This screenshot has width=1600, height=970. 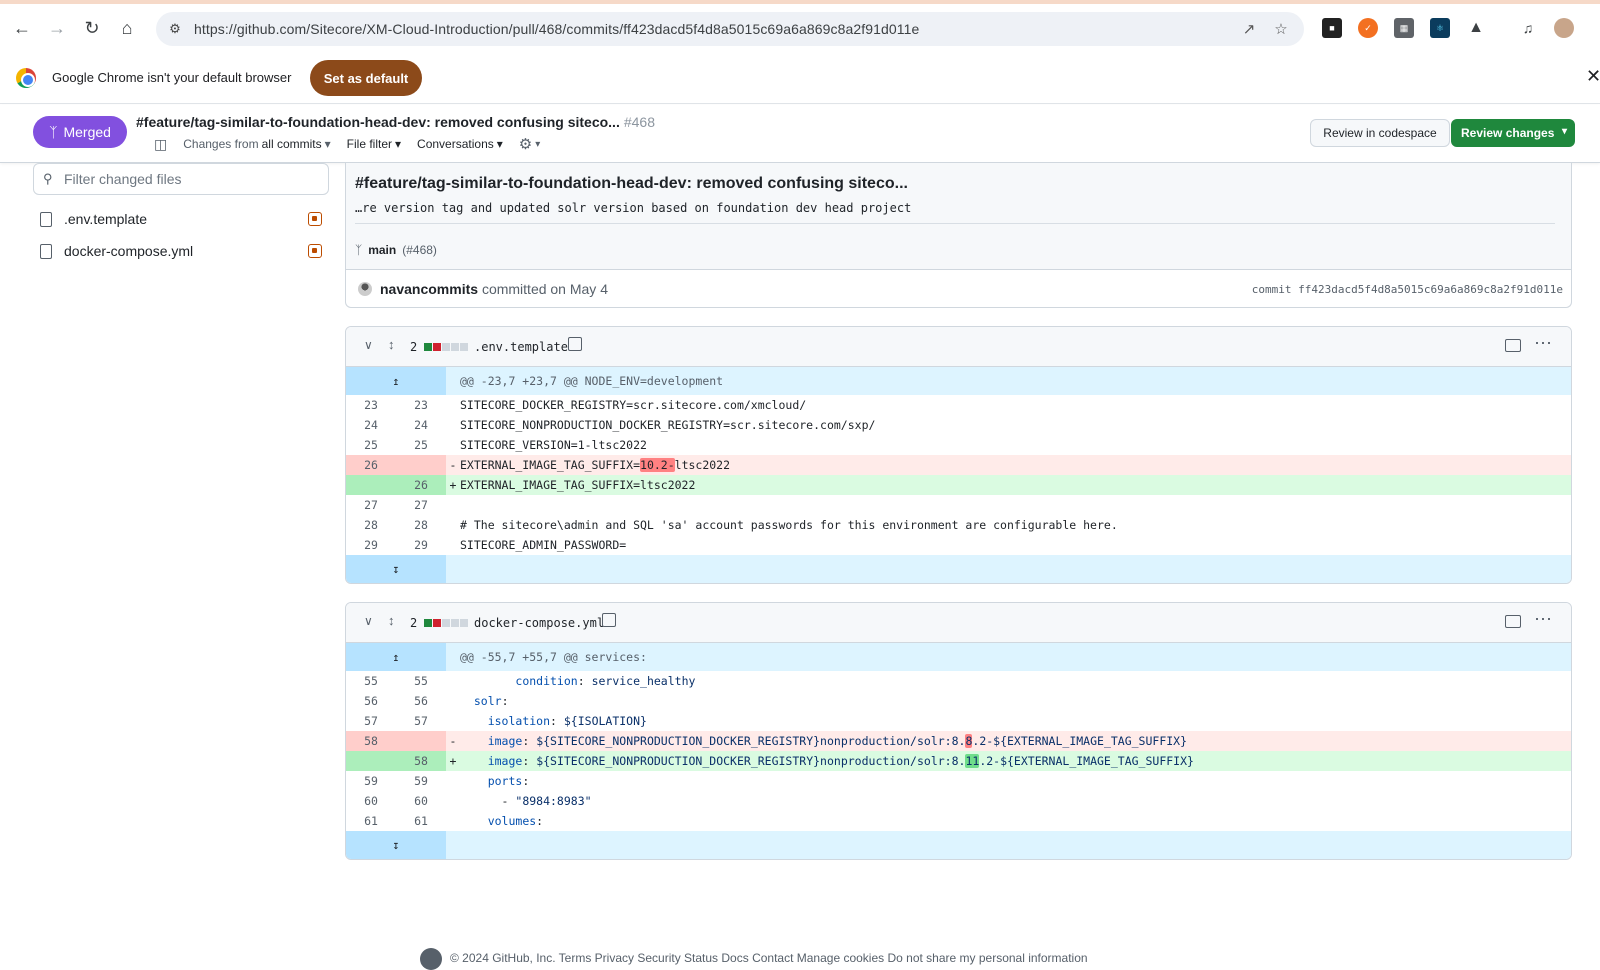 I want to click on open-in-app-icon: ↗, so click(x=1249, y=29).